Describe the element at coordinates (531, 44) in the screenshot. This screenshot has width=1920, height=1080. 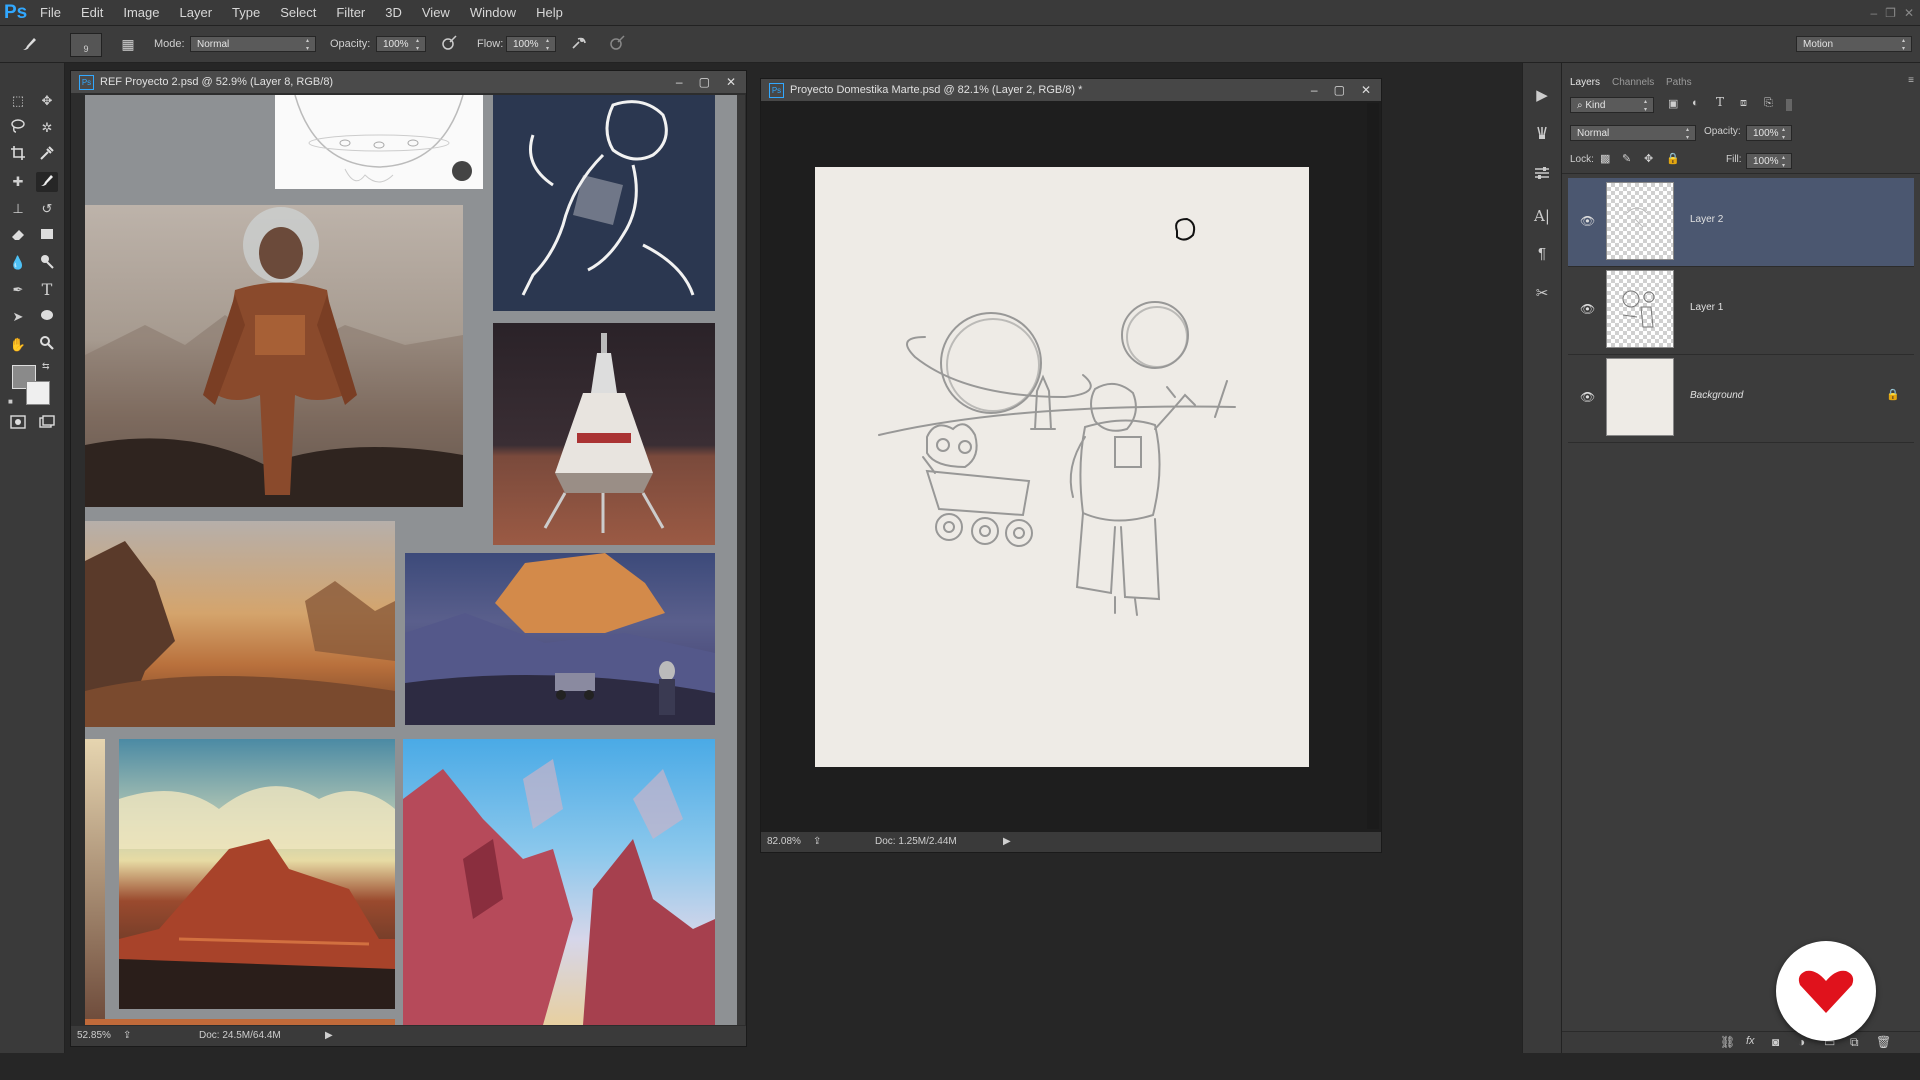
I see `flow-field: 100%` at that location.